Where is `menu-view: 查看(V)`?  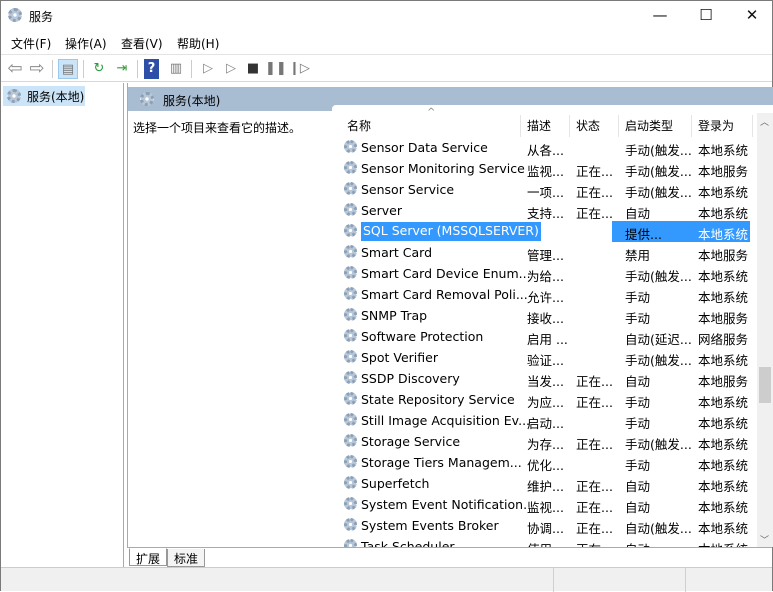
menu-view: 查看(V) is located at coordinates (142, 43).